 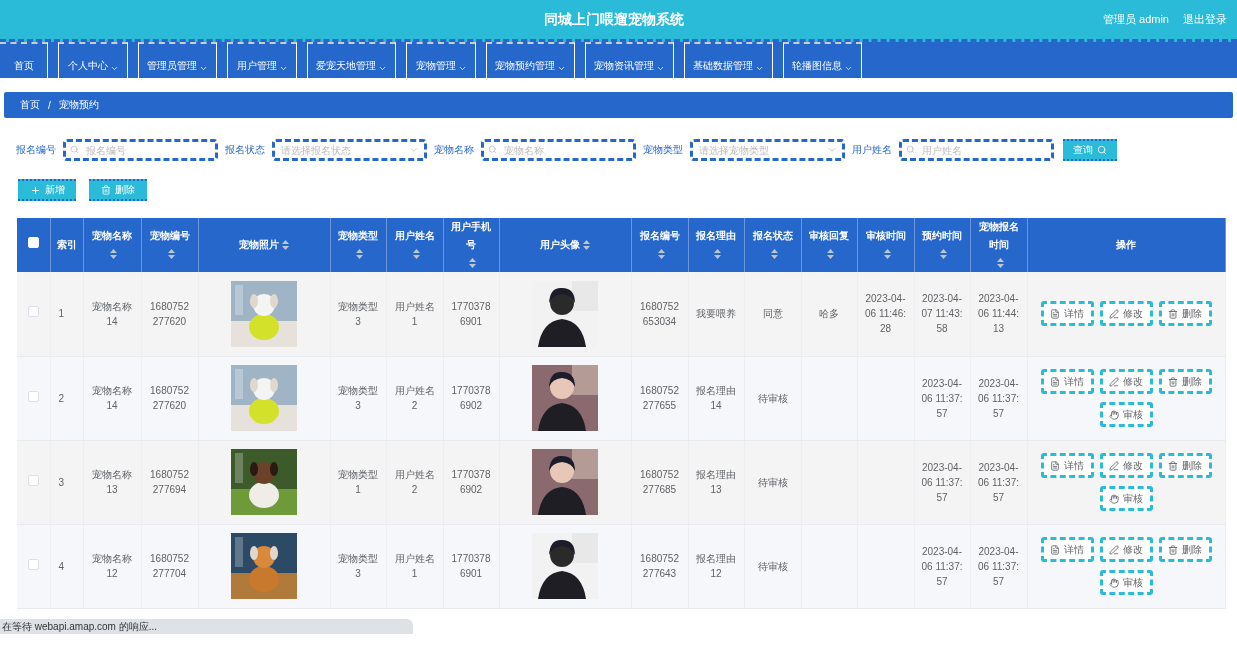 What do you see at coordinates (112, 482) in the screenshot?
I see `table-cell: 宠物名称13` at bounding box center [112, 482].